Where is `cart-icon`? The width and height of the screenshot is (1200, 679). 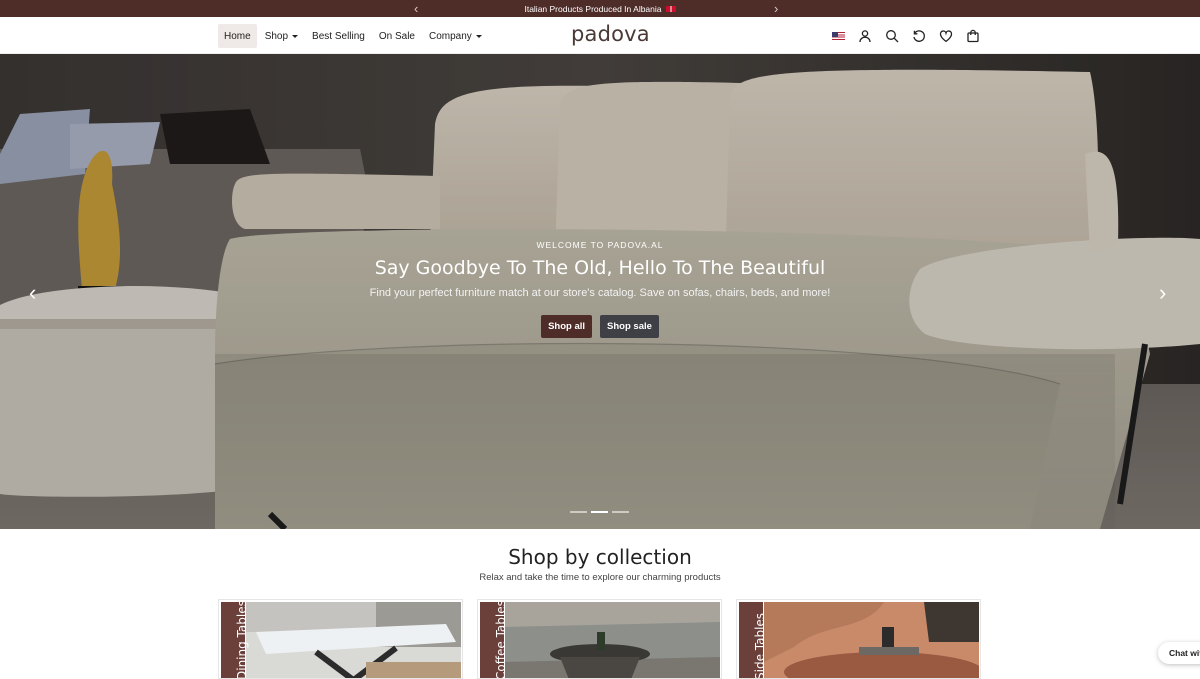
cart-icon is located at coordinates (973, 36).